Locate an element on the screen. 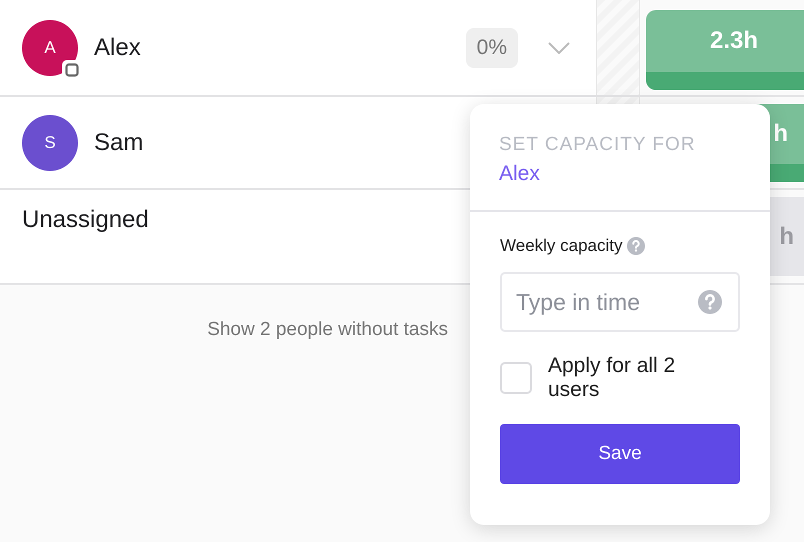 The image size is (804, 542). time-input-field: Type in time is located at coordinates (620, 302).